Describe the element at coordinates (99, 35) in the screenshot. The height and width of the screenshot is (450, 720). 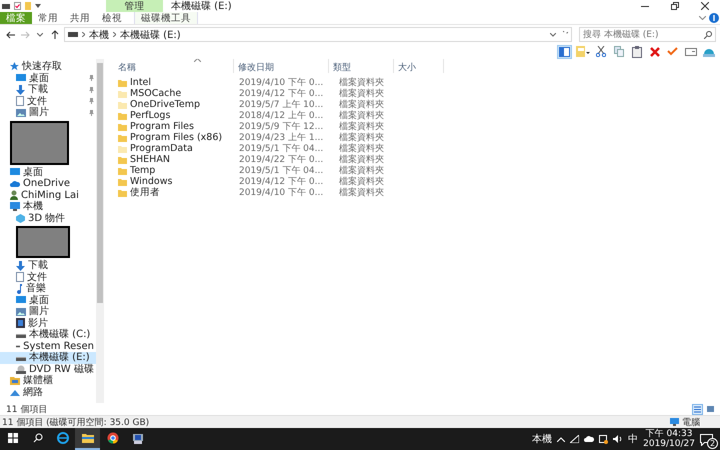
I see `breadcrumb: 本機` at that location.